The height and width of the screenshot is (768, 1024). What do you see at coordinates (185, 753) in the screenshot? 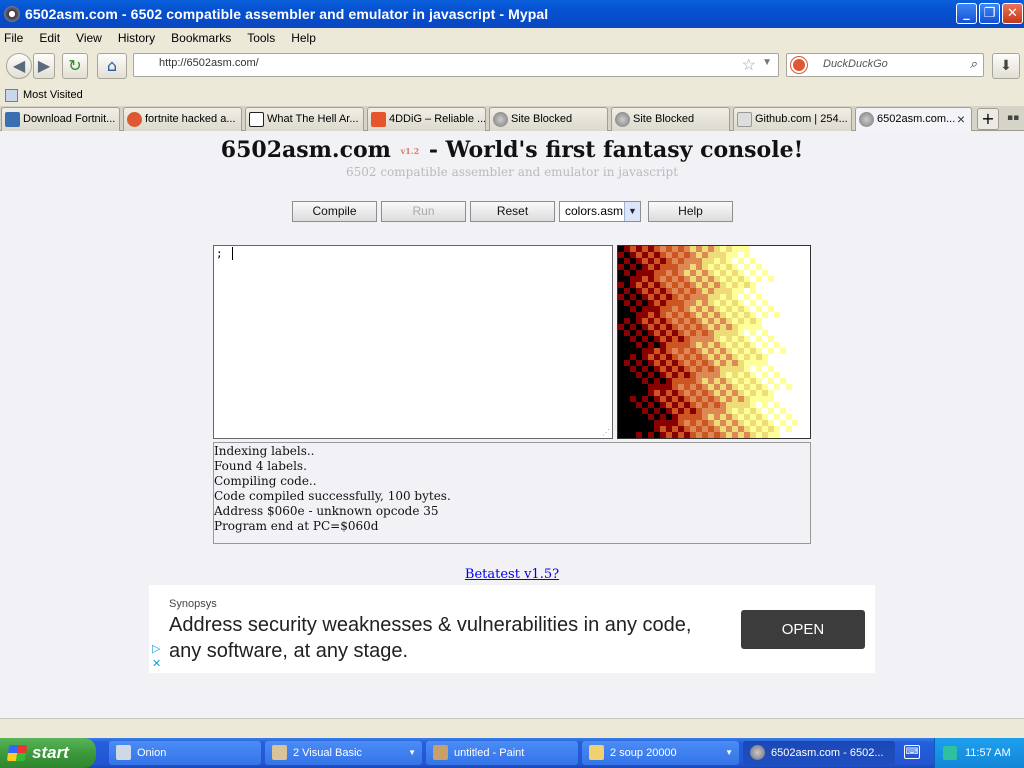
I see `taskbar-item: Onion` at bounding box center [185, 753].